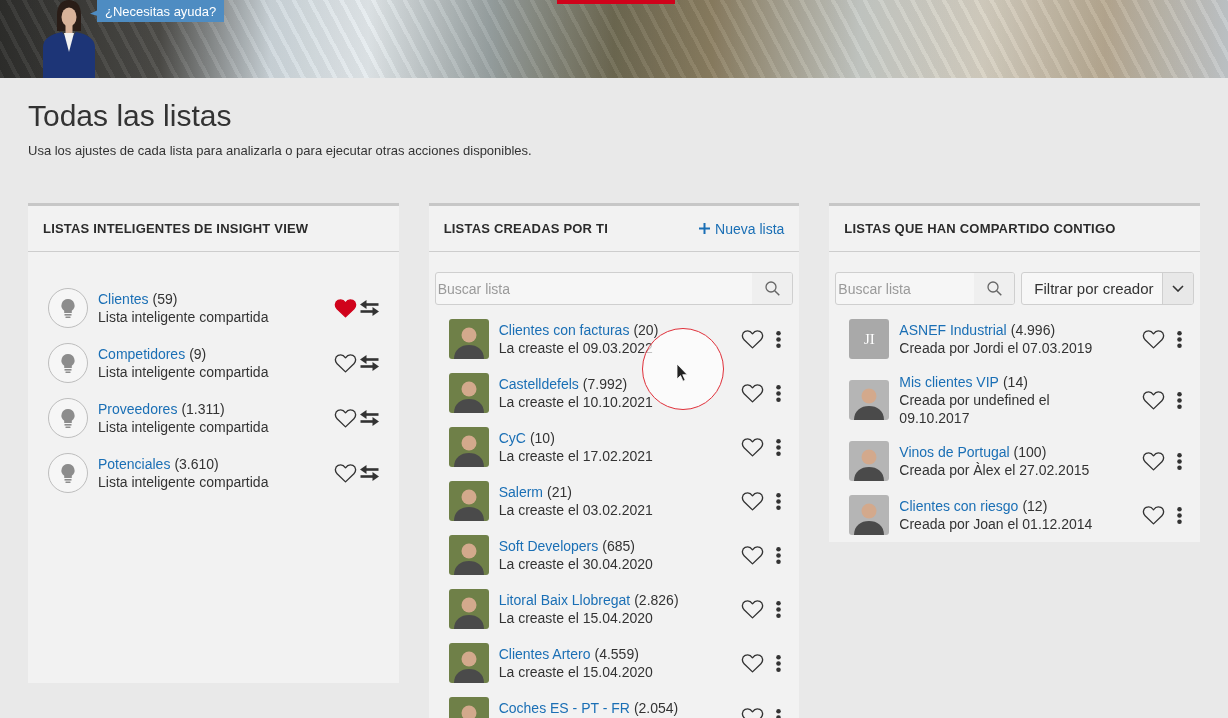 The width and height of the screenshot is (1228, 718). Describe the element at coordinates (564, 330) in the screenshot. I see `list-link: Clientes con facturas` at that location.